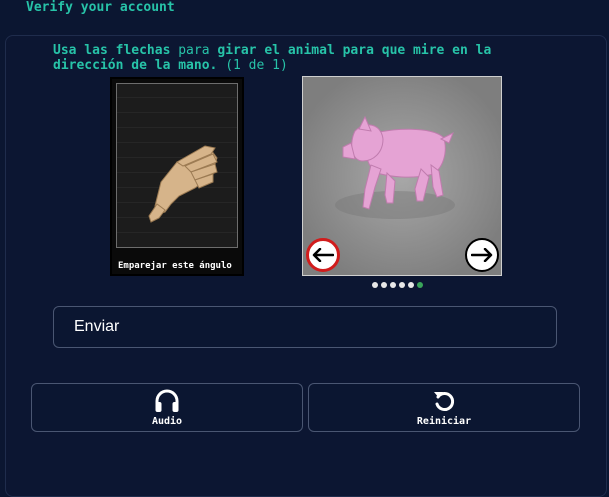  Describe the element at coordinates (420, 285) in the screenshot. I see `progress-dot-active` at that location.